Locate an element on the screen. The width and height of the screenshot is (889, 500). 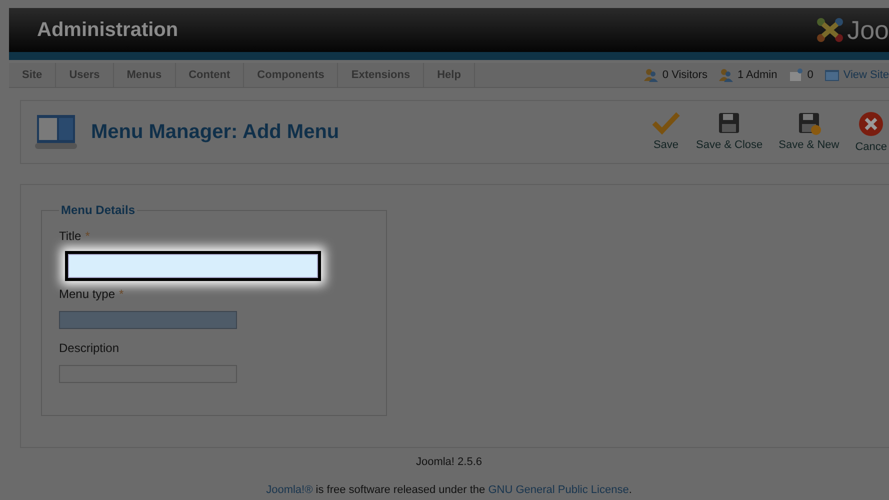
cancel-icon is located at coordinates (871, 124).